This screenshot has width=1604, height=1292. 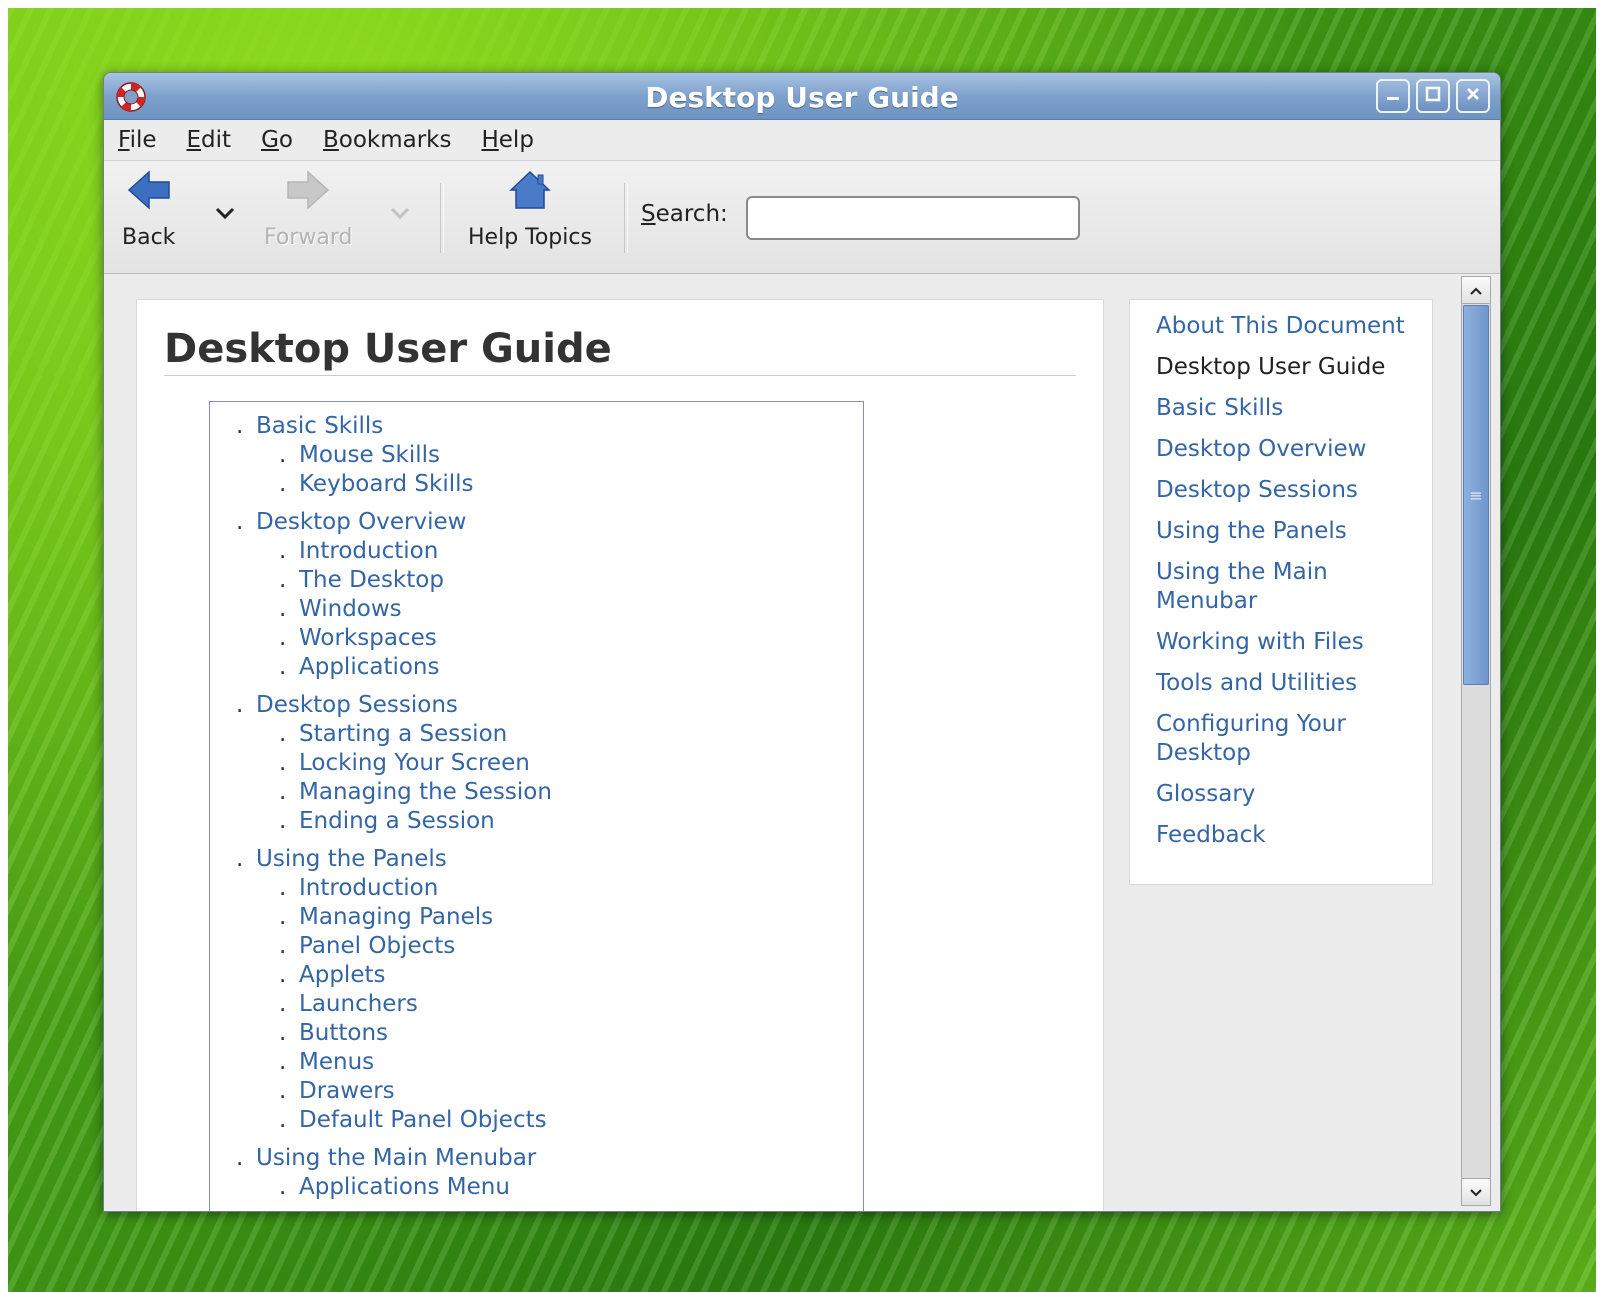 What do you see at coordinates (347, 1091) in the screenshot?
I see `toc-sublink: Drawers` at bounding box center [347, 1091].